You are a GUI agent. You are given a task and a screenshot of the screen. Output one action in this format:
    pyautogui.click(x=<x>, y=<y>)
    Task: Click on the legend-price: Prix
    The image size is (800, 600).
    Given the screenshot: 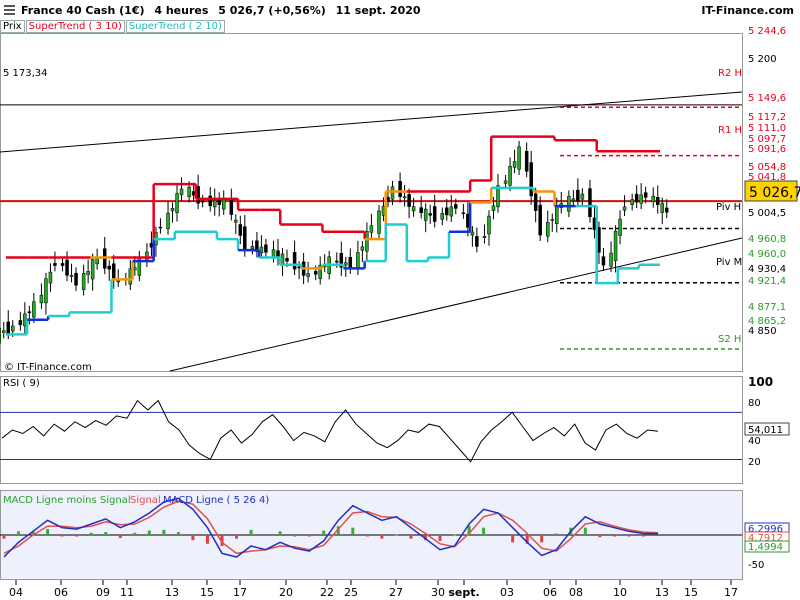 What is the action you would take?
    pyautogui.click(x=12, y=26)
    